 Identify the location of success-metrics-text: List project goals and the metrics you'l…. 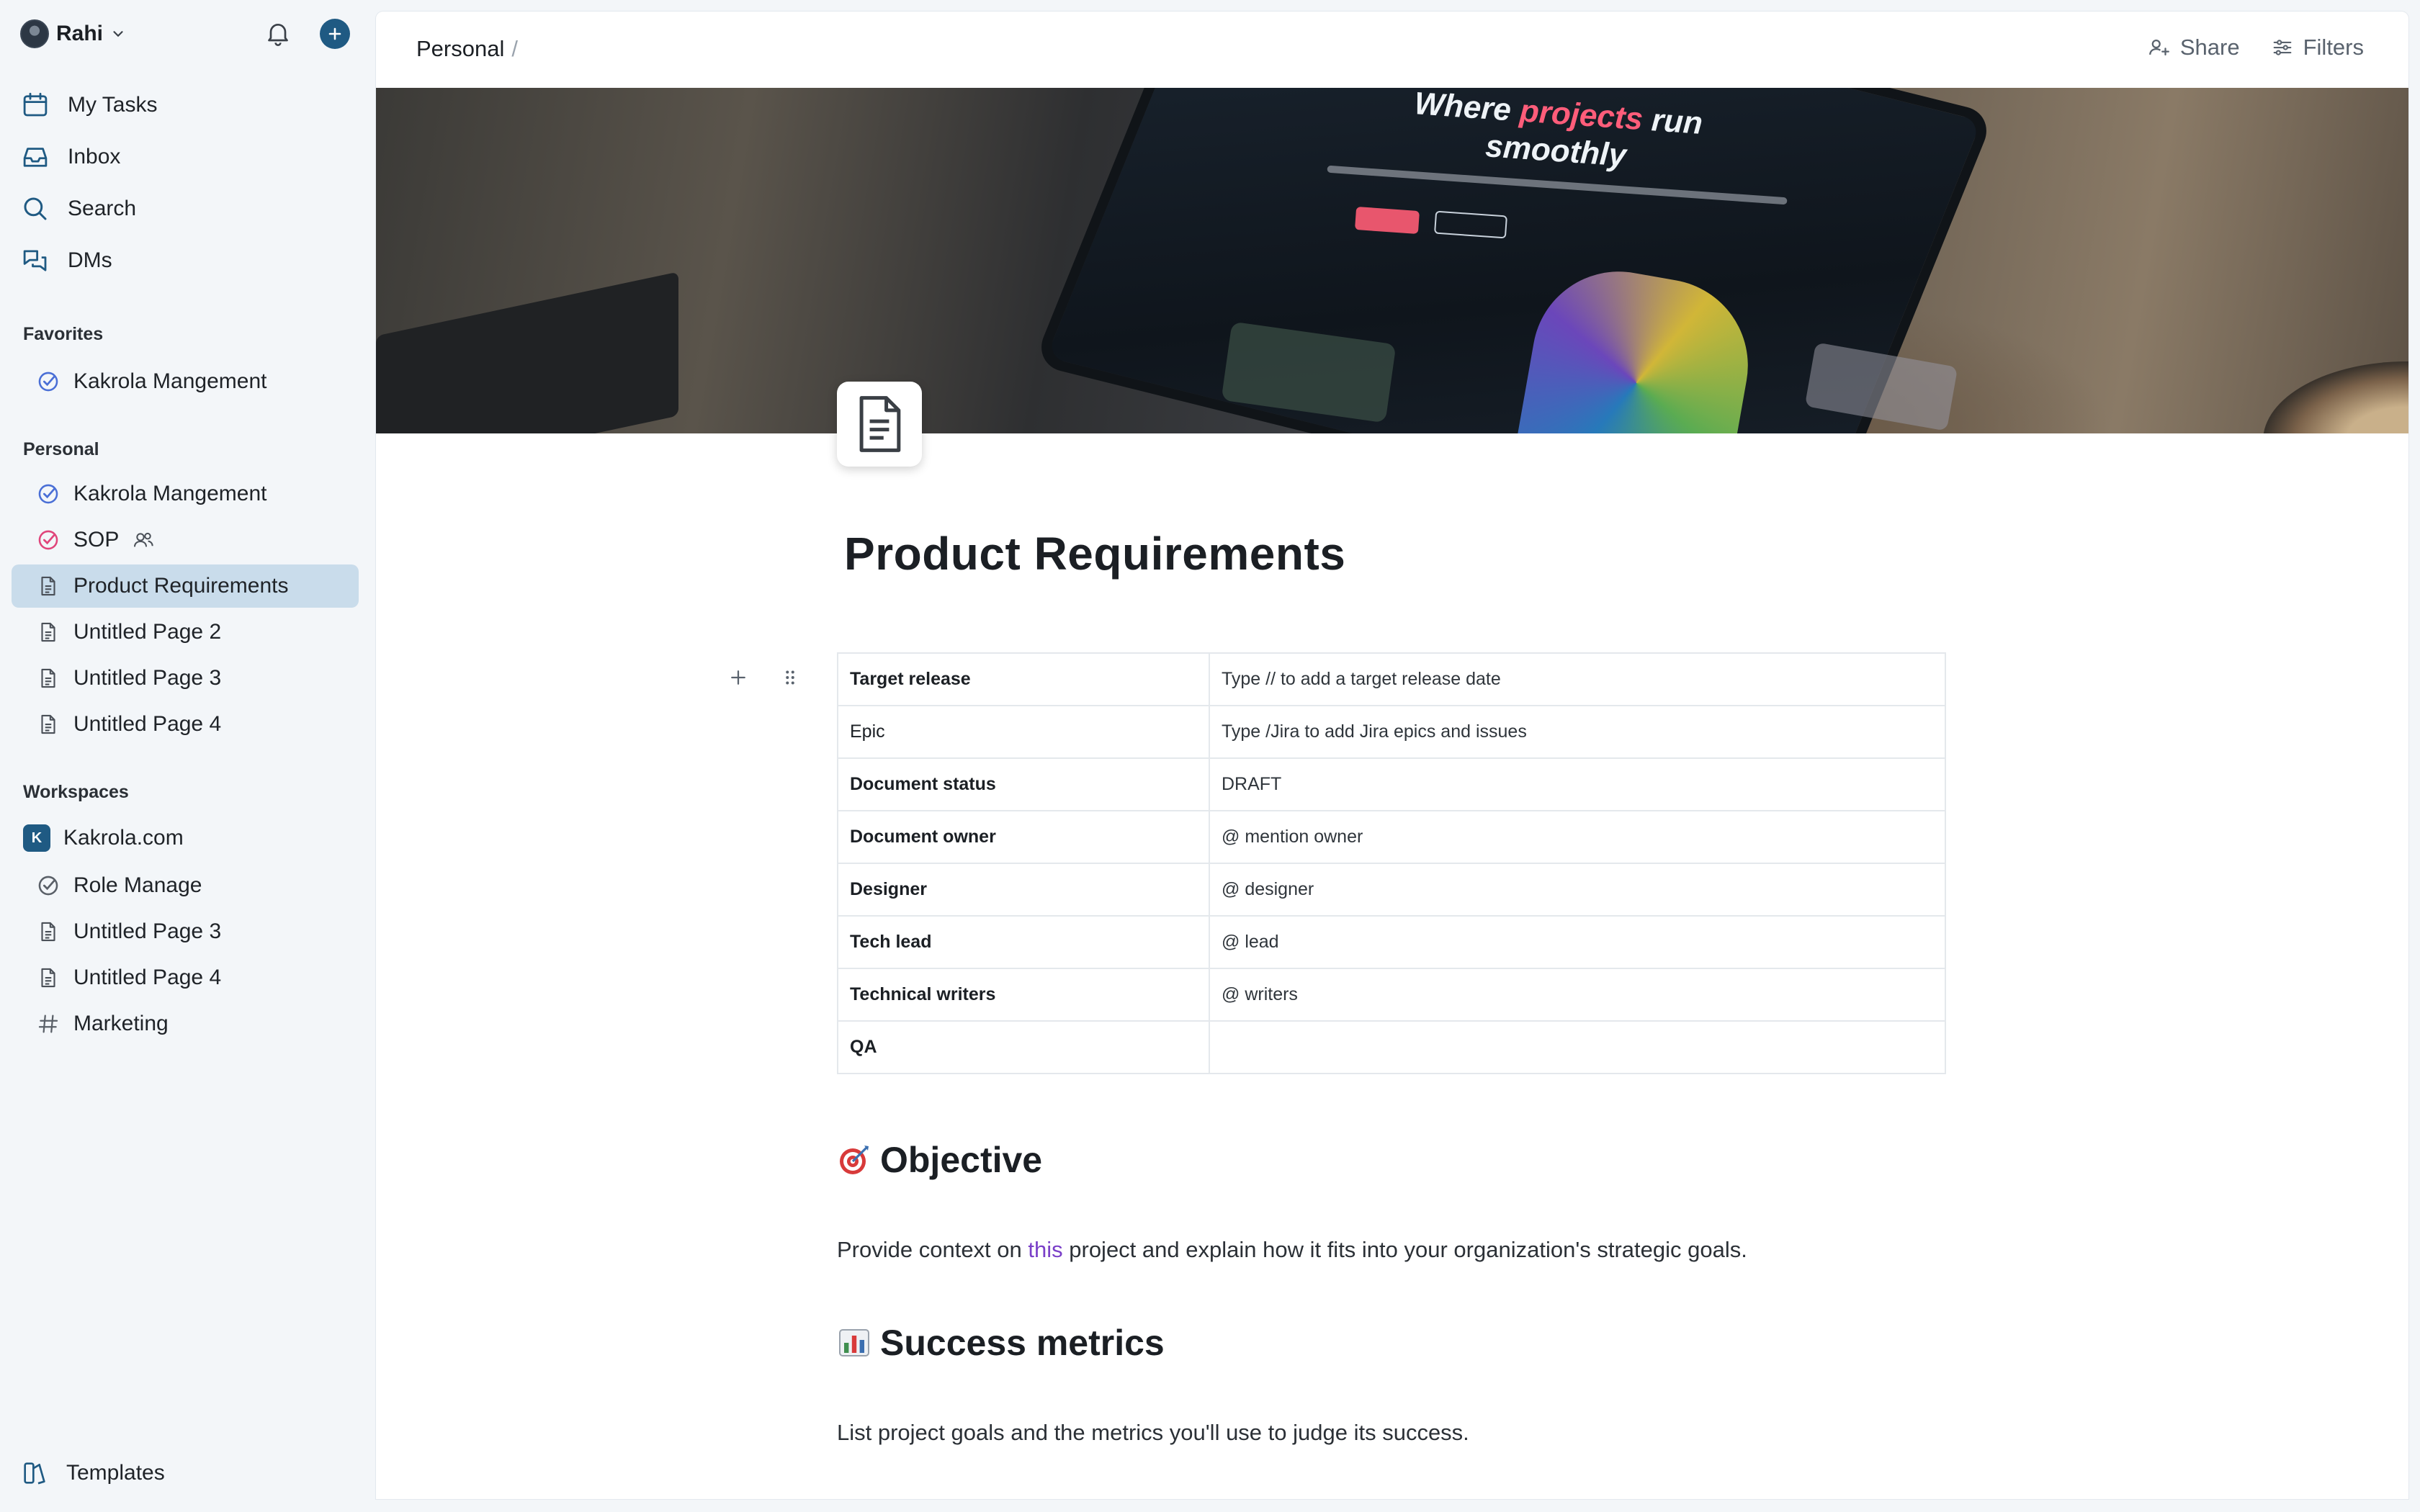
(1153, 1433).